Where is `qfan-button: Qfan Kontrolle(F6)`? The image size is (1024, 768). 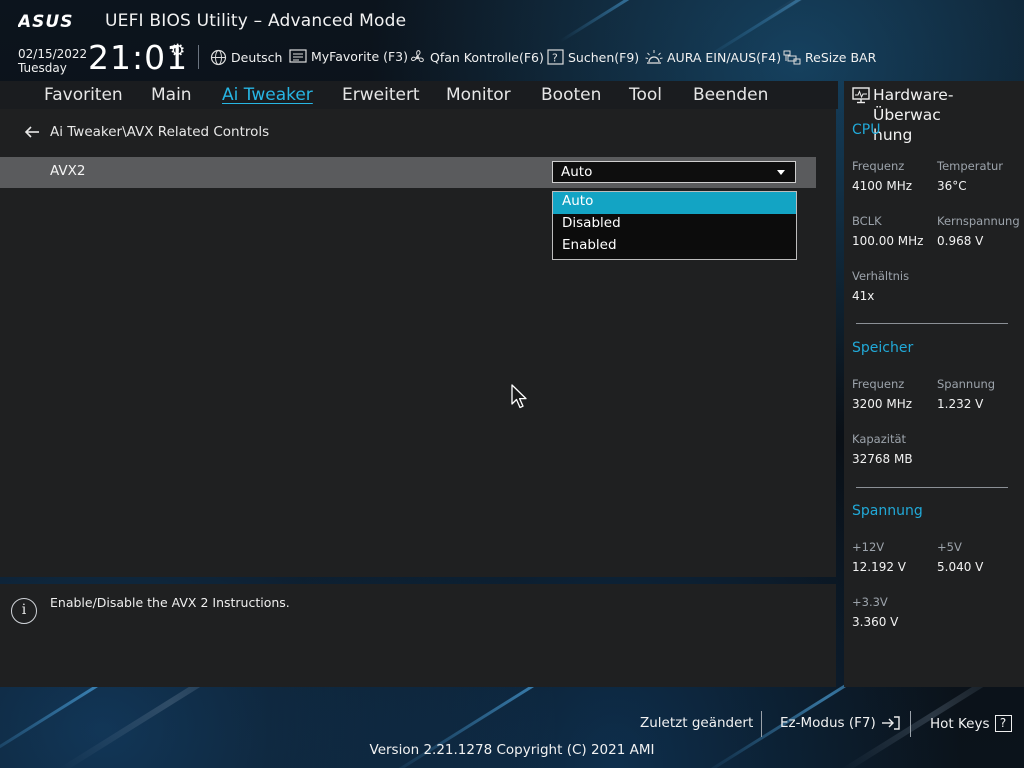
qfan-button: Qfan Kontrolle(F6) is located at coordinates (476, 57).